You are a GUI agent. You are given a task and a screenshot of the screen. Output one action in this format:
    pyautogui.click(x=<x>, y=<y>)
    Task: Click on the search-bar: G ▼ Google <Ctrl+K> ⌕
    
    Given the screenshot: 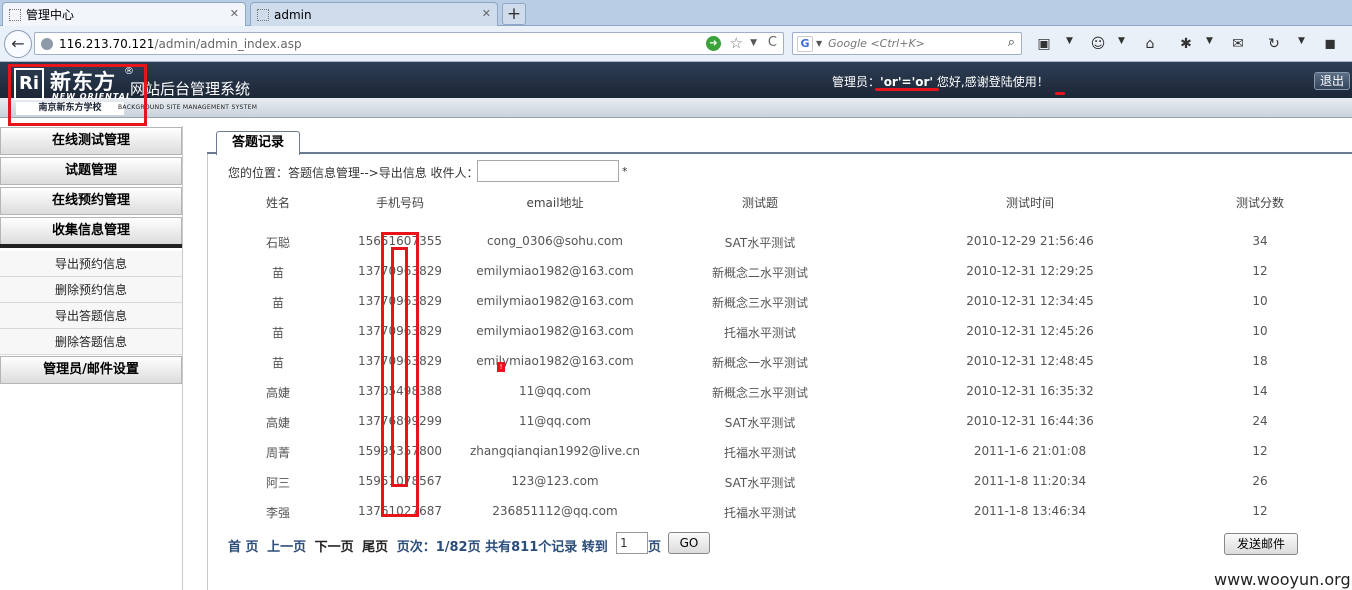 What is the action you would take?
    pyautogui.click(x=907, y=43)
    